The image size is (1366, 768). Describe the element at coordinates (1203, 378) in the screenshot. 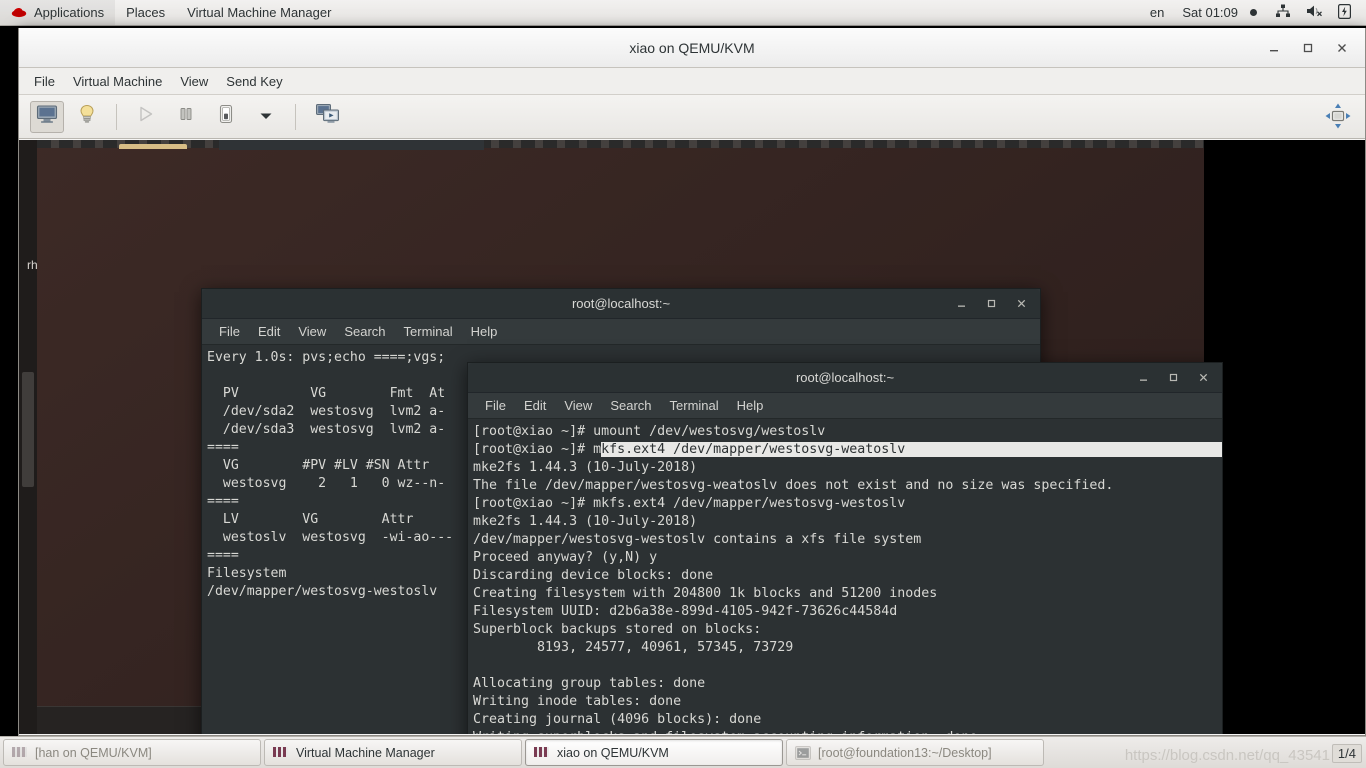

I see `front-terminal-close-button` at that location.